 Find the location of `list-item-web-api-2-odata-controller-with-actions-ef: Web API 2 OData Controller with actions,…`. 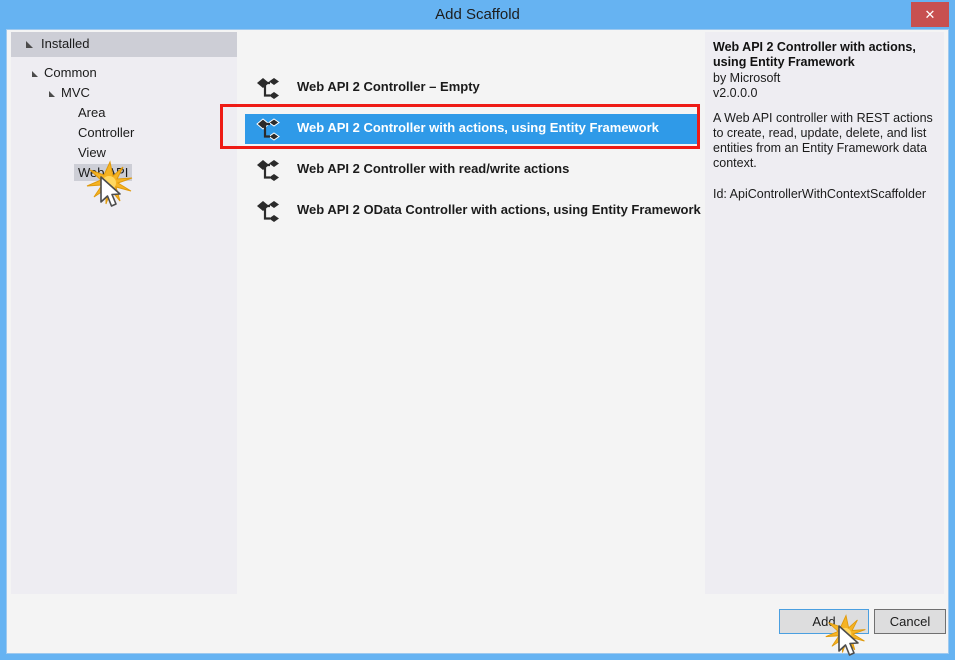

list-item-web-api-2-odata-controller-with-actions-ef: Web API 2 OData Controller with actions,… is located at coordinates (473, 211).